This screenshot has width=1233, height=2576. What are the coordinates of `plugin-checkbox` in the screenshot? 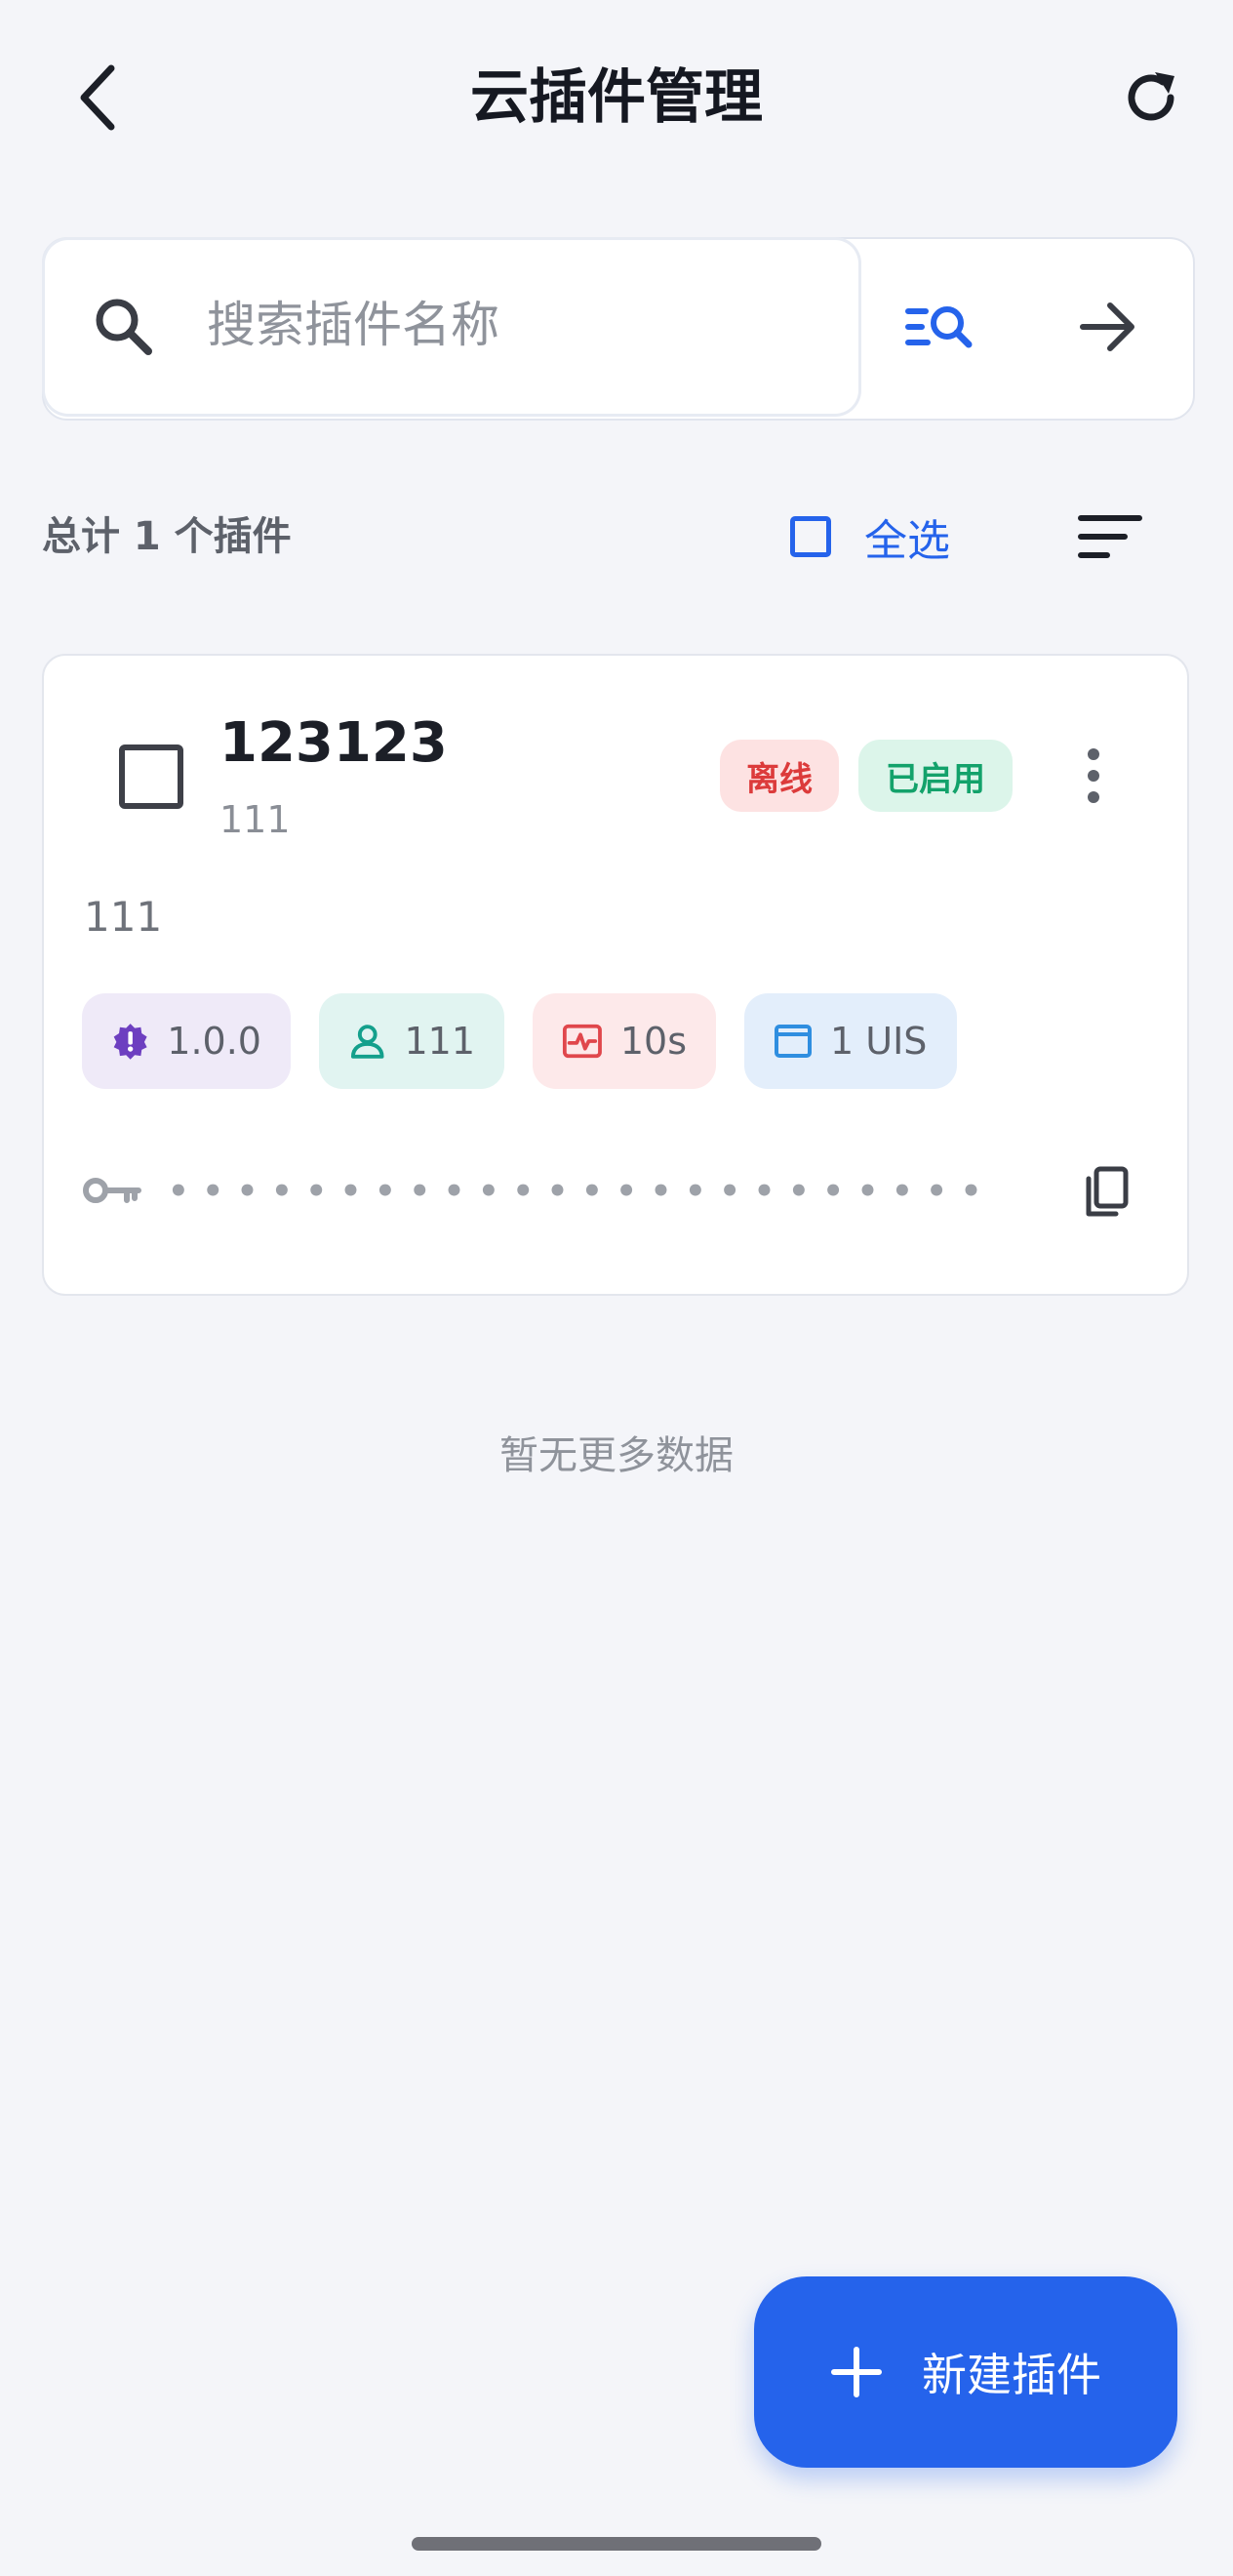 It's located at (151, 777).